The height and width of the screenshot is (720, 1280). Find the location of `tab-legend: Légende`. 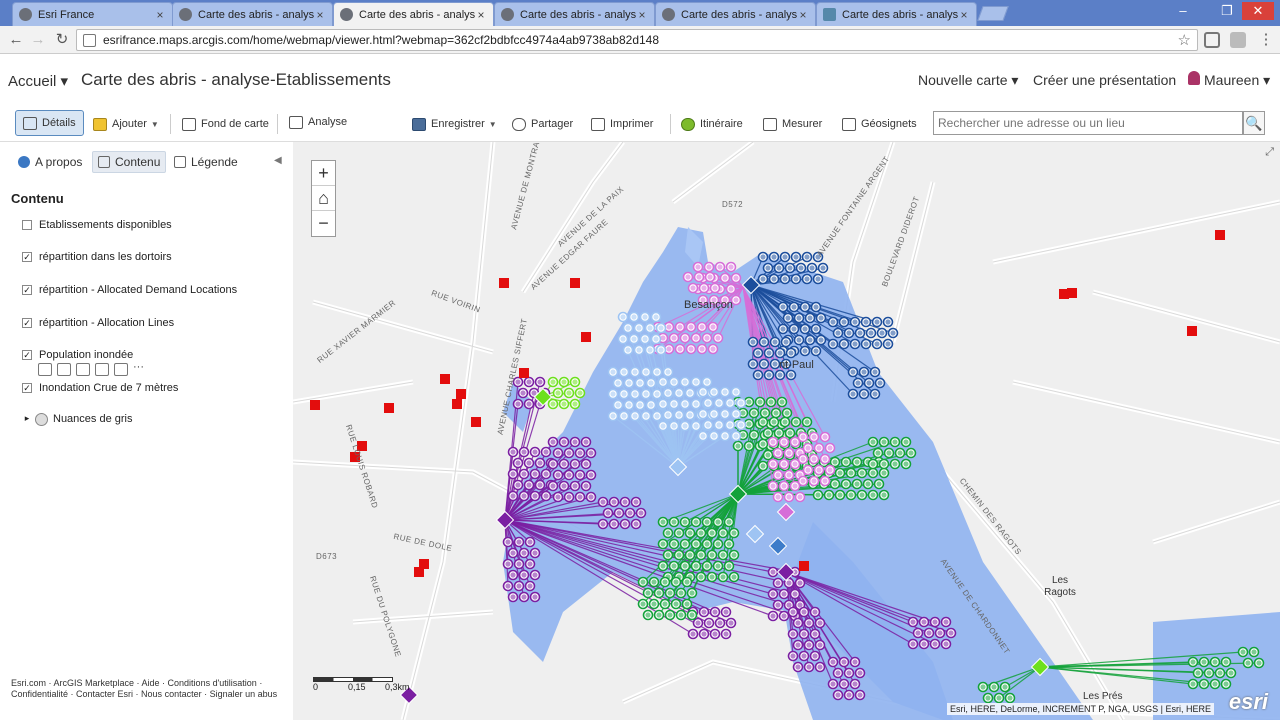

tab-legend: Légende is located at coordinates (206, 162).